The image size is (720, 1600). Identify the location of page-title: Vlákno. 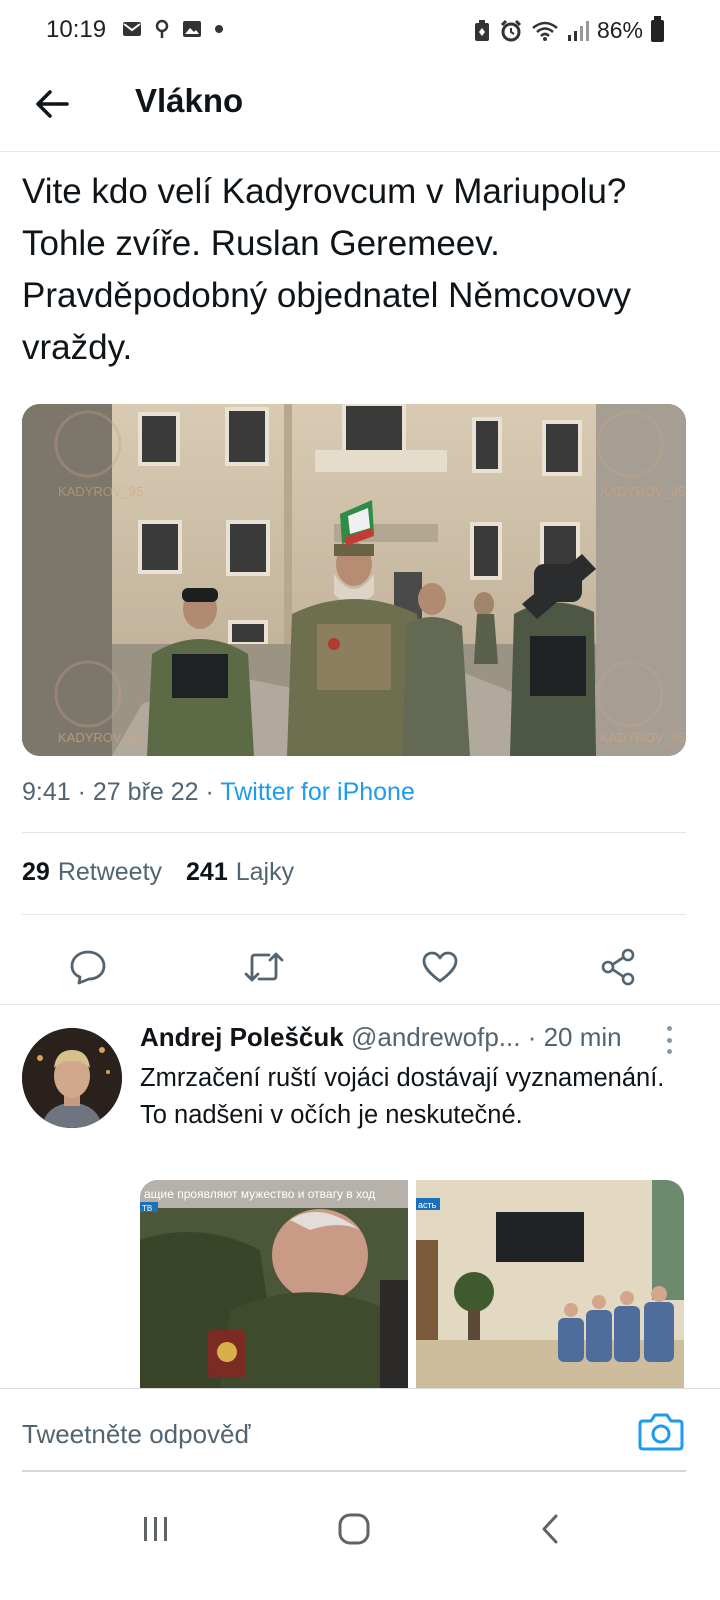
(189, 100).